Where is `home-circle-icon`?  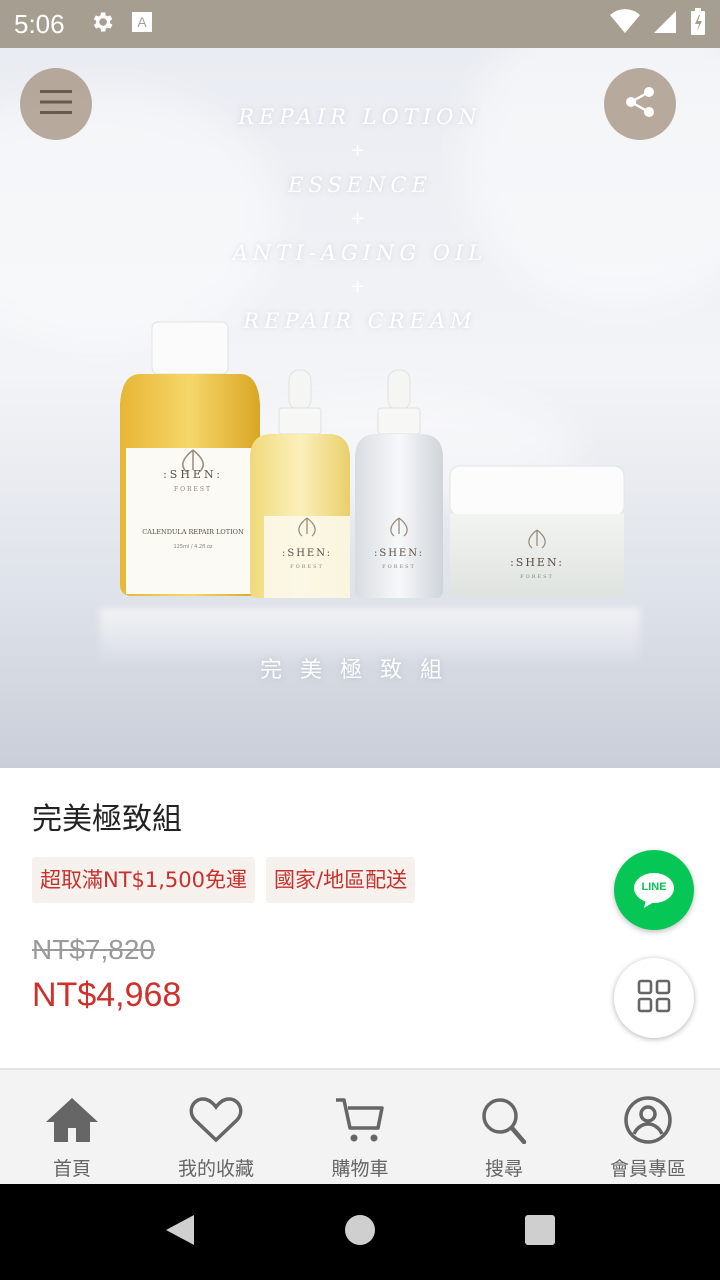
home-circle-icon is located at coordinates (360, 1232).